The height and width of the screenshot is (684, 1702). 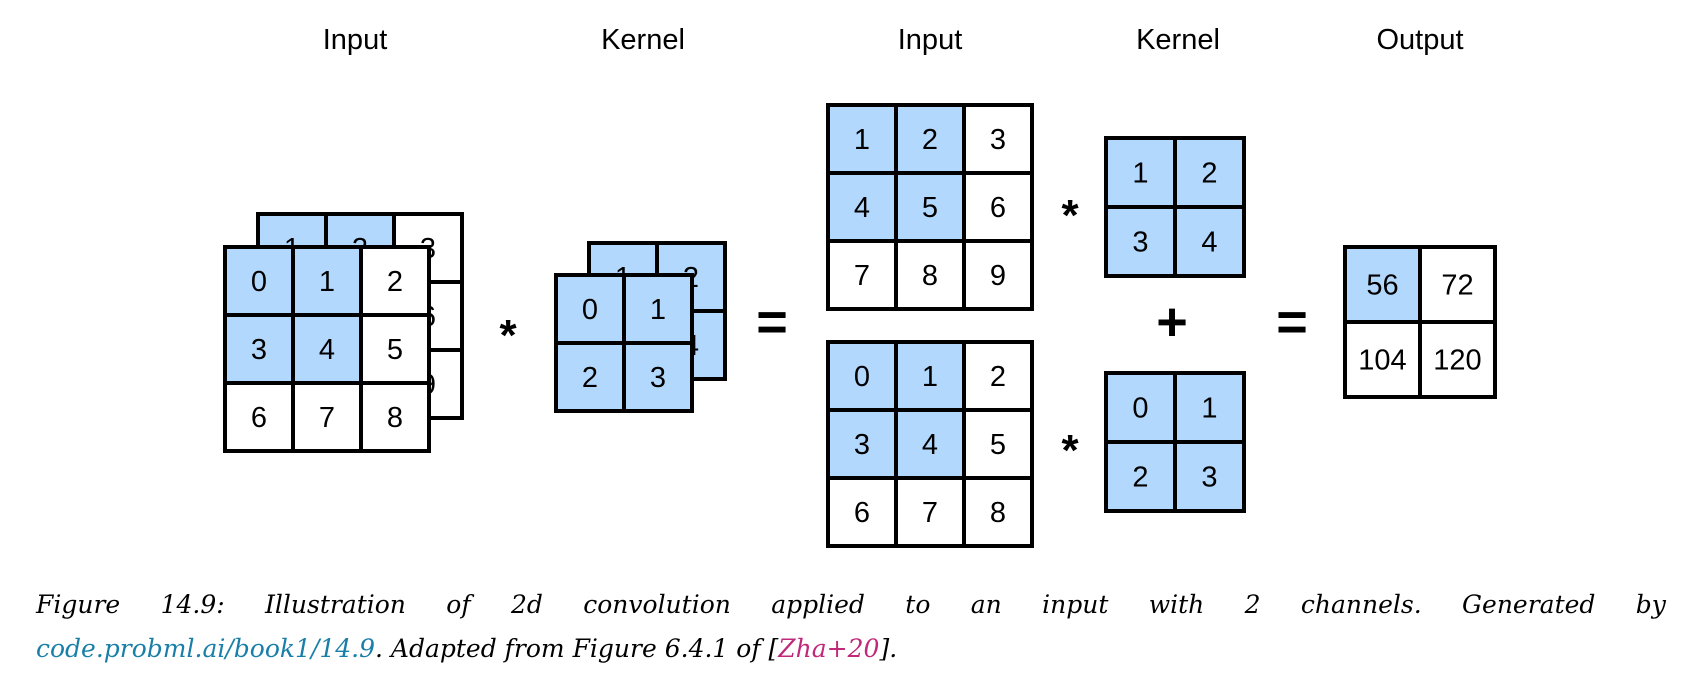 I want to click on grid-kernel-ch0-bottom: 0 1 2 3, so click(x=1175, y=442).